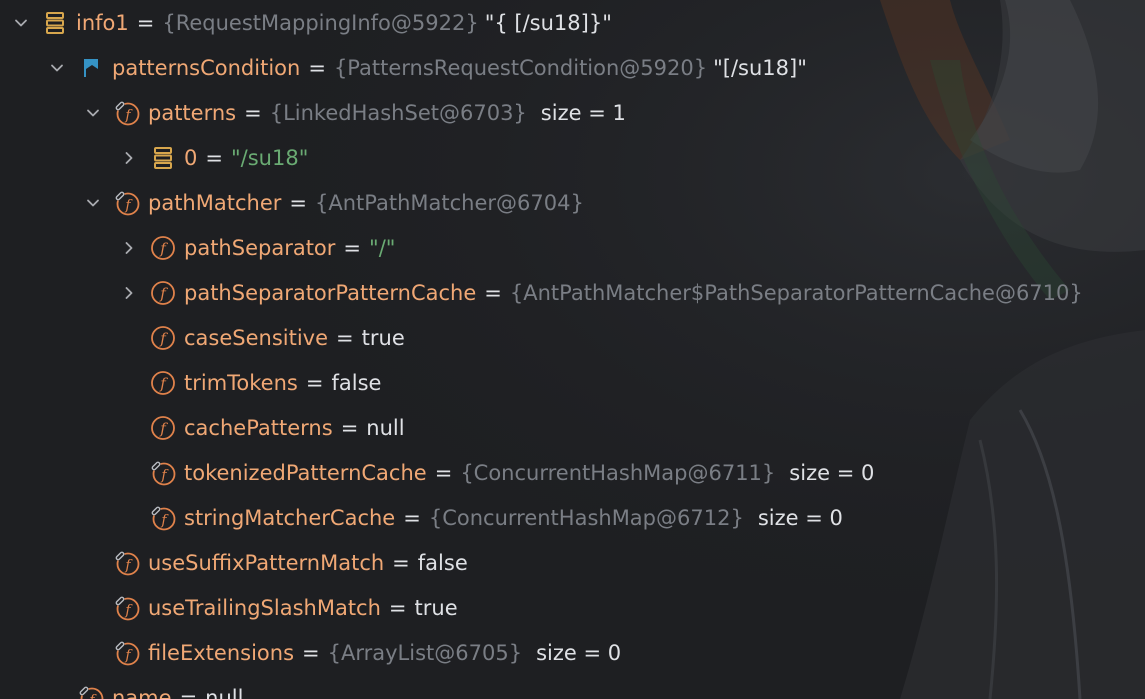 Image resolution: width=1145 pixels, height=699 pixels. I want to click on tree-row-case-sensitive: f caseSensitive = true, so click(572, 337).